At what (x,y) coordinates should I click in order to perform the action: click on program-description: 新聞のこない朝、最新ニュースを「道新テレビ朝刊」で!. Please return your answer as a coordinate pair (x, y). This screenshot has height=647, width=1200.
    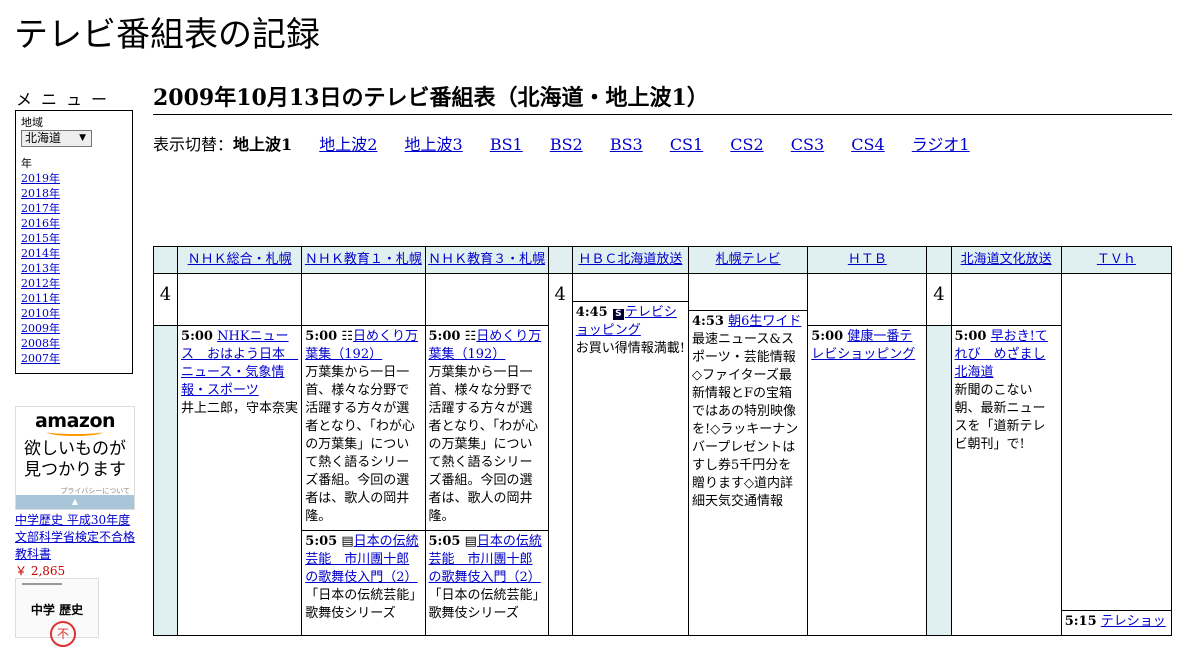
    Looking at the image, I should click on (1000, 417).